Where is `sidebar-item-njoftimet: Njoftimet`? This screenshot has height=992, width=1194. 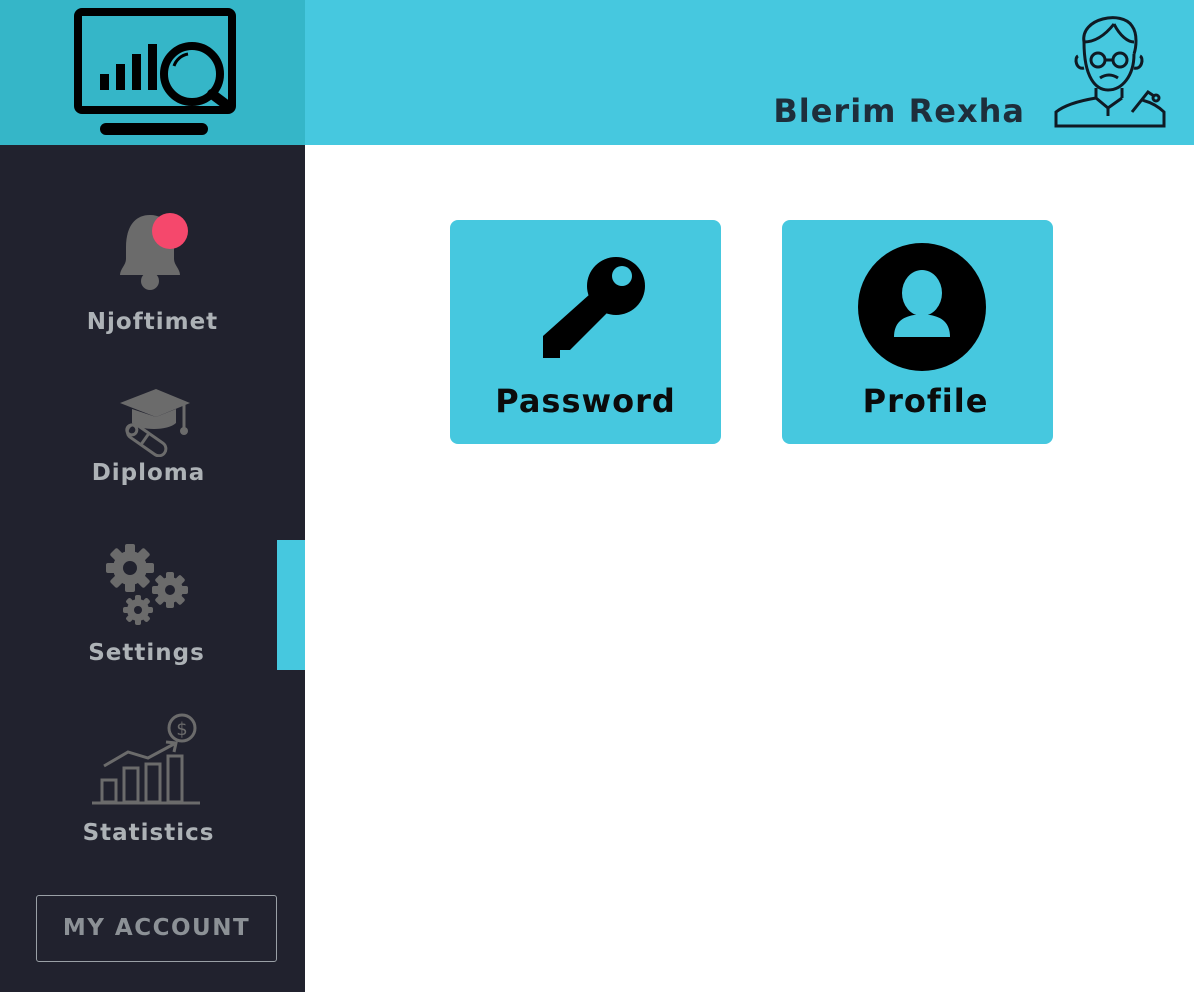
sidebar-item-njoftimet: Njoftimet is located at coordinates (152, 275).